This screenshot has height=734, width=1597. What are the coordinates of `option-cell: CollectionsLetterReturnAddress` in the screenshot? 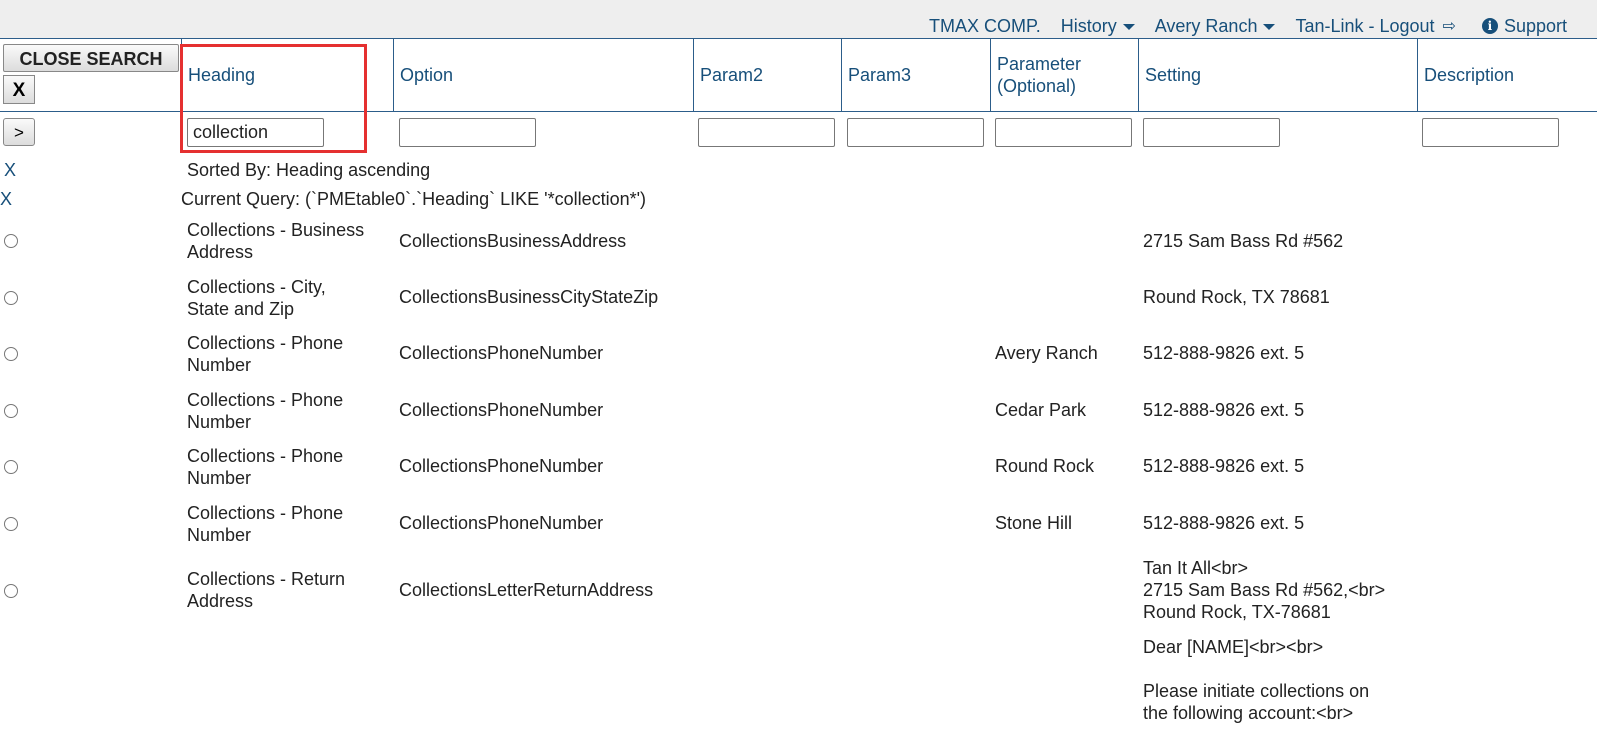 It's located at (526, 590).